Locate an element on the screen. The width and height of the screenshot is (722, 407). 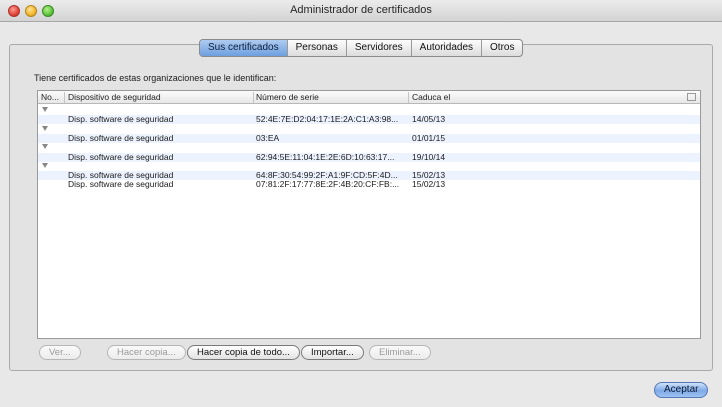
tab-your-certificates: Sus certificados is located at coordinates (243, 48).